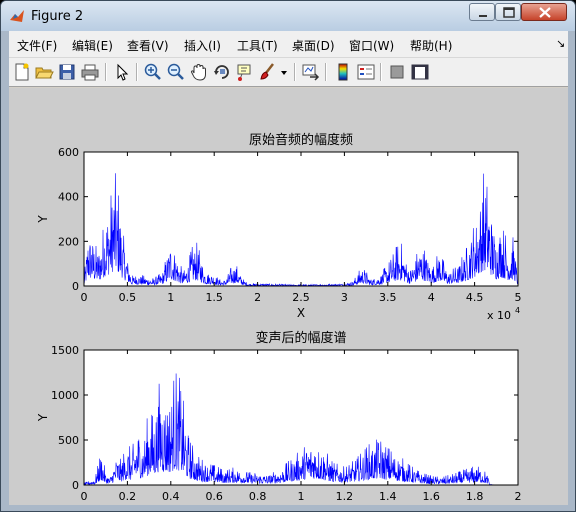  I want to click on x-tick-label: 2.5, so click(301, 297).